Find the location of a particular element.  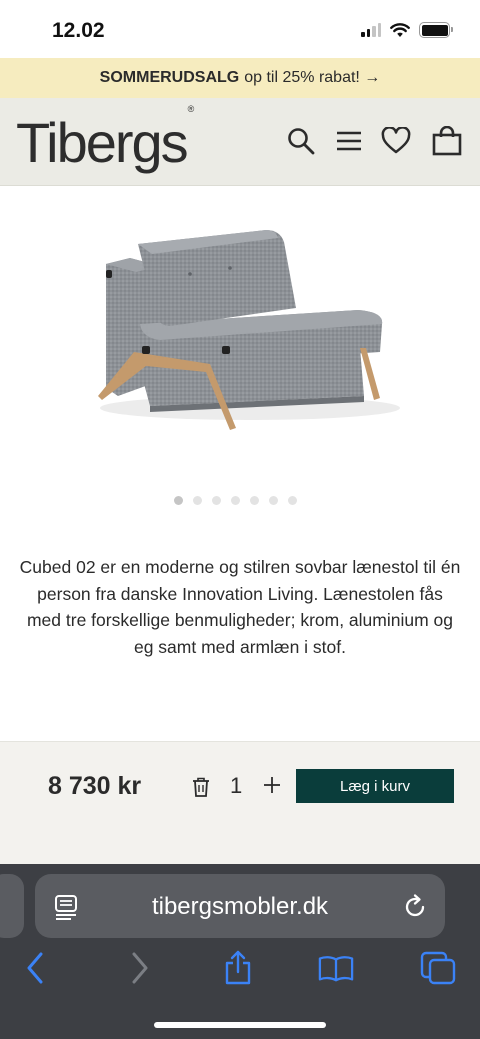

back-icon is located at coordinates (35, 968).